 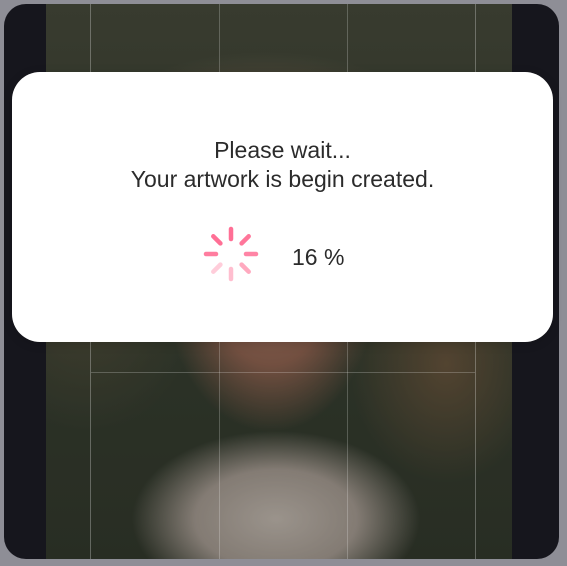 What do you see at coordinates (231, 254) in the screenshot?
I see `loading-spinner-icon` at bounding box center [231, 254].